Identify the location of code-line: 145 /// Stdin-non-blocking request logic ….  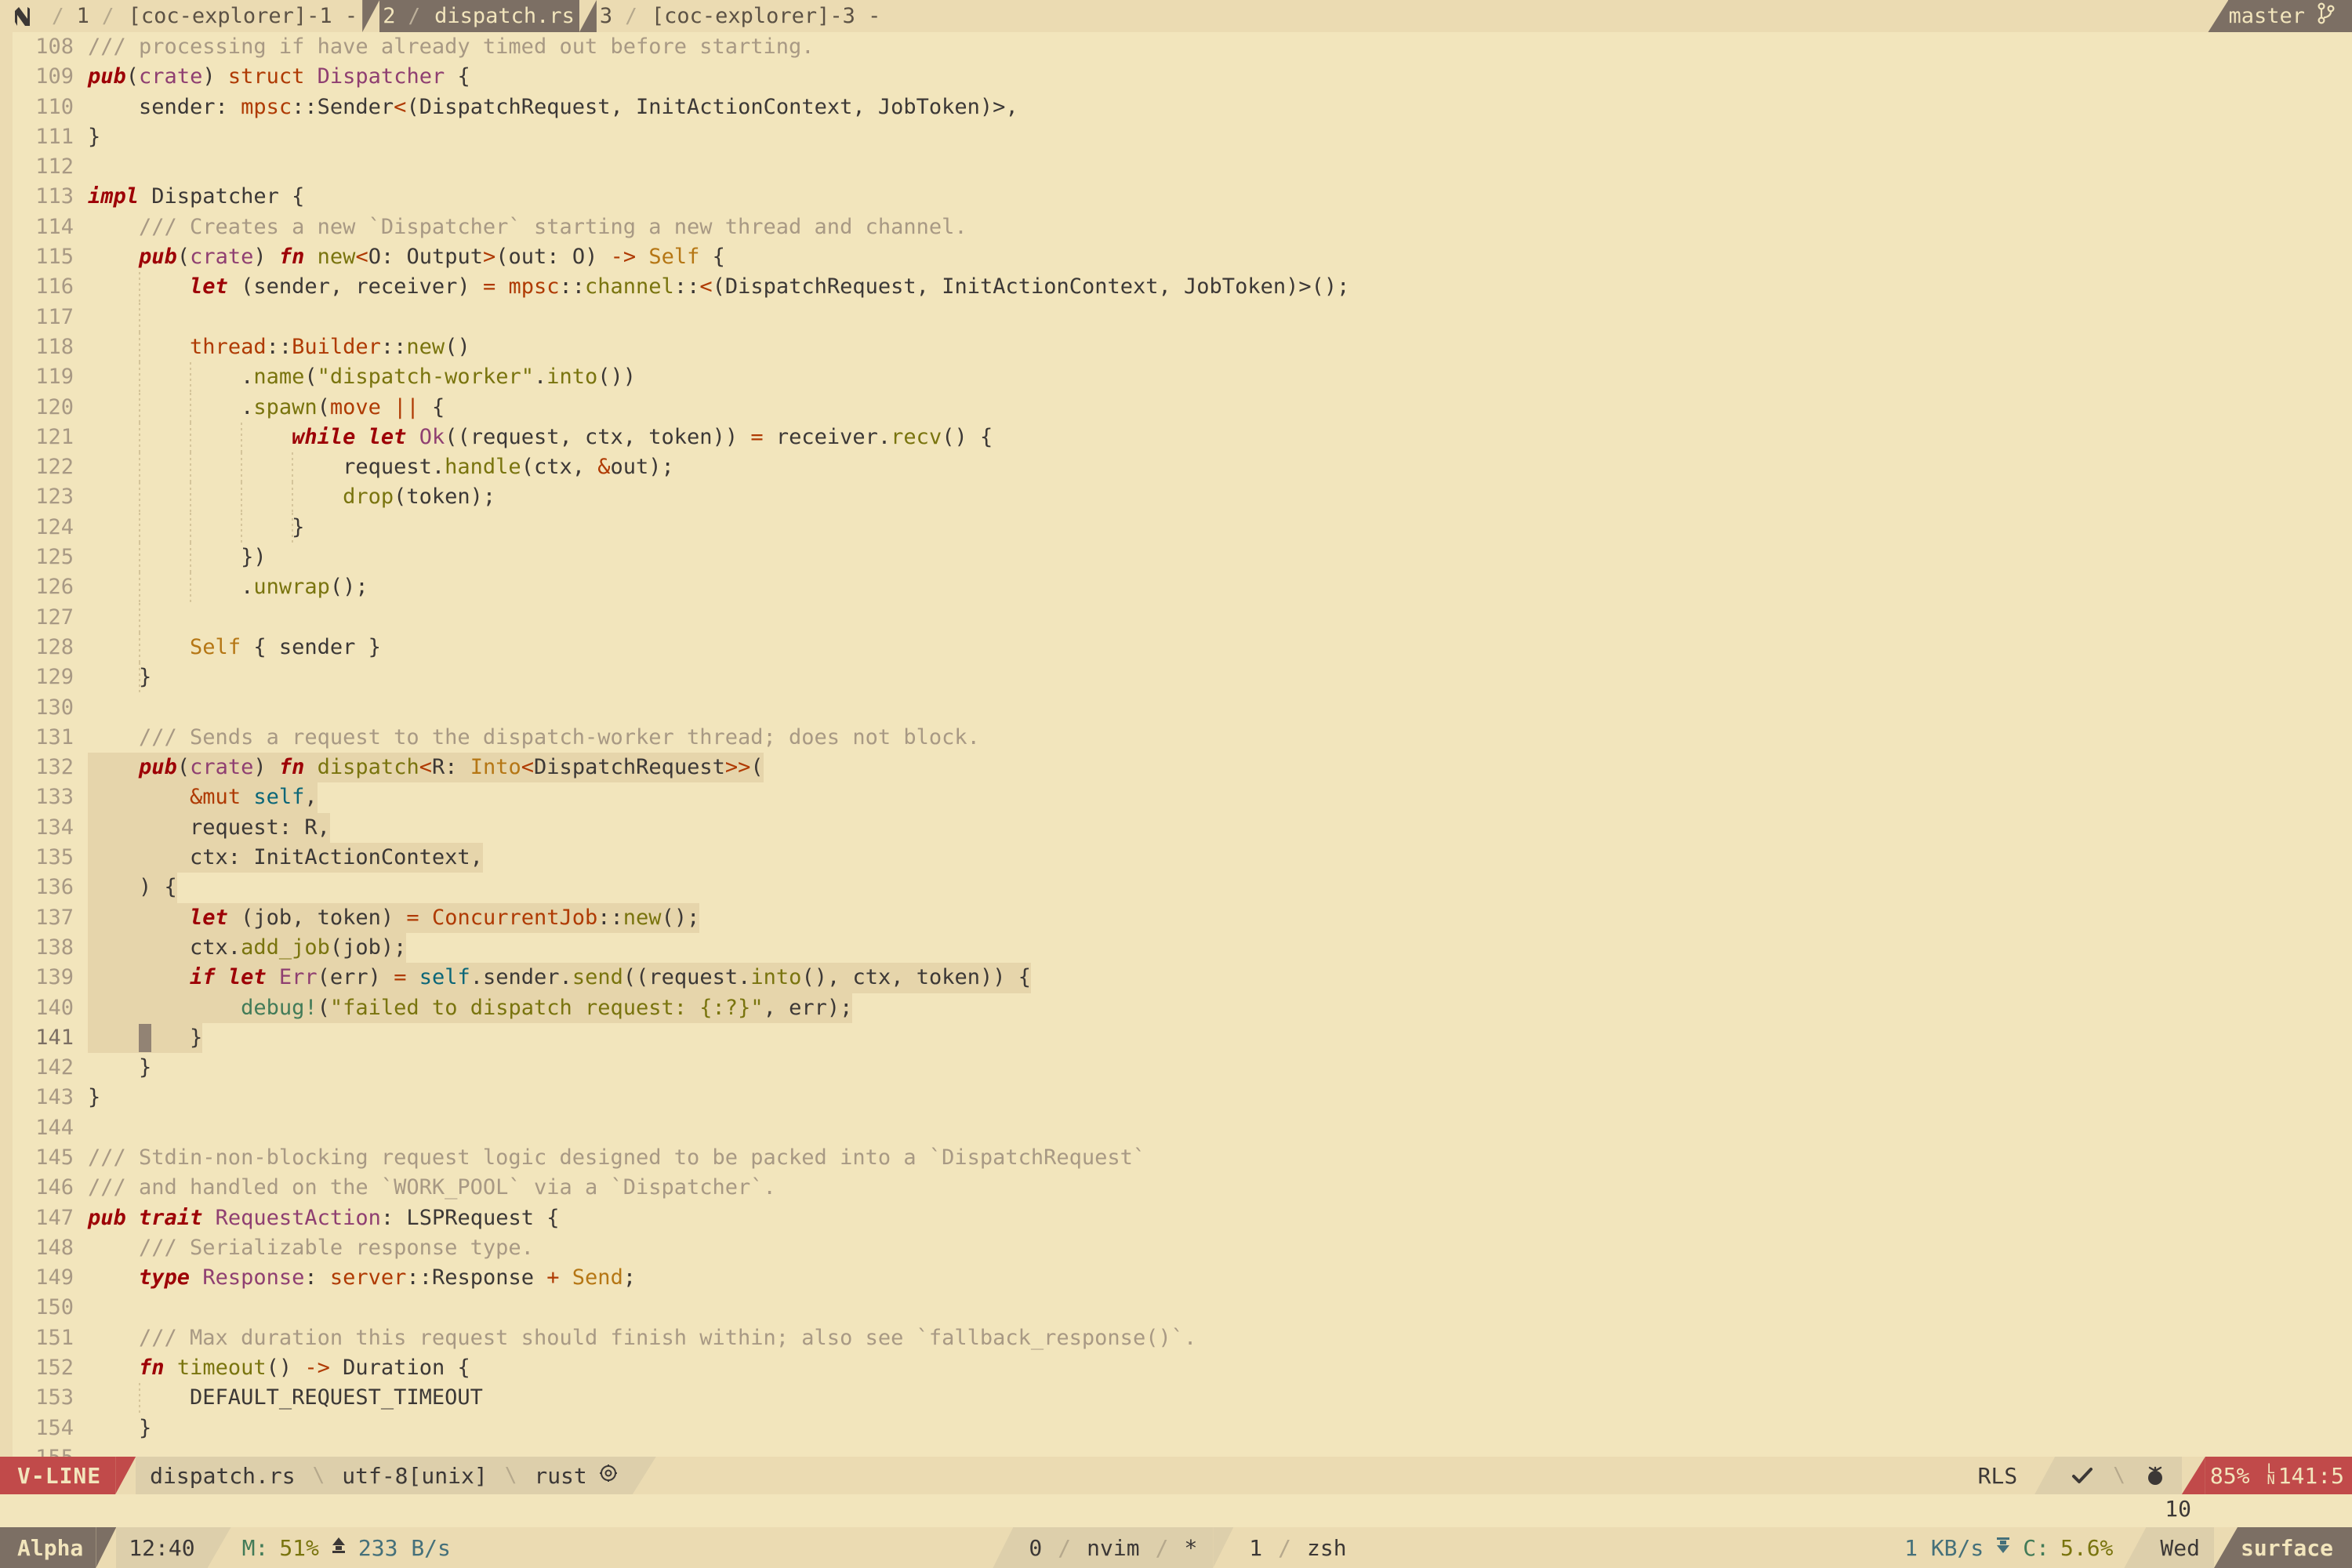
(1176, 1158).